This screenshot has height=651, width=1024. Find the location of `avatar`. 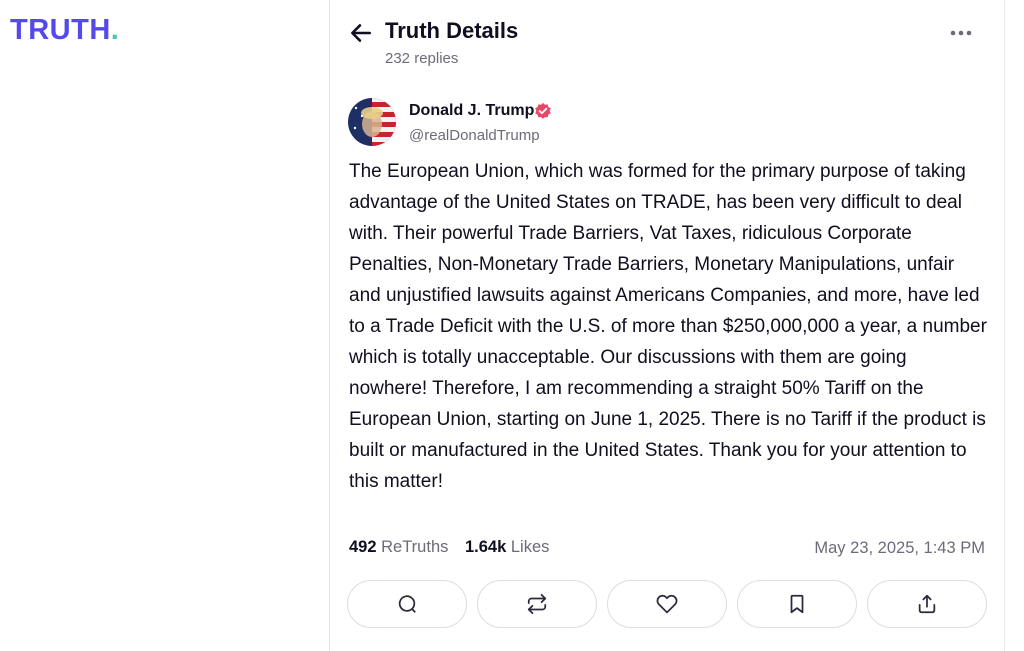

avatar is located at coordinates (372, 122).